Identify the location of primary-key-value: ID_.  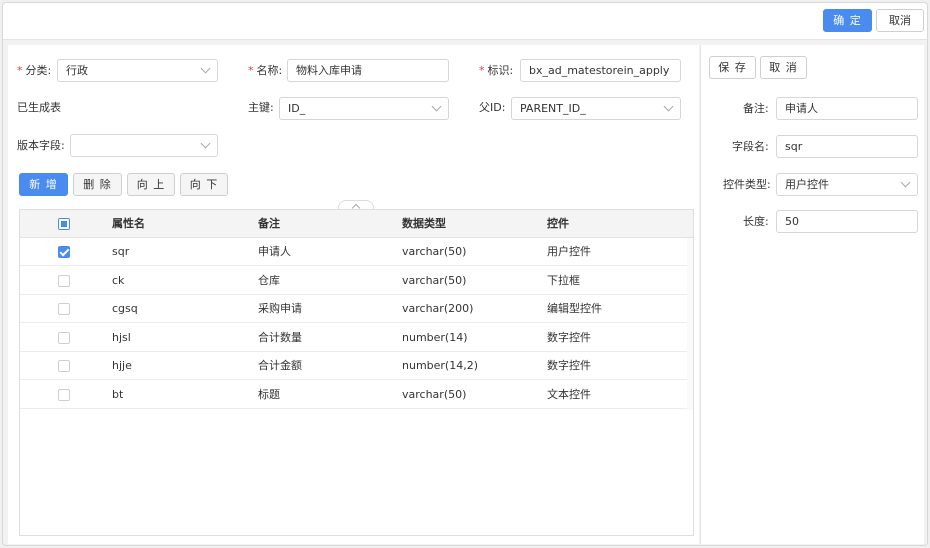
(297, 108).